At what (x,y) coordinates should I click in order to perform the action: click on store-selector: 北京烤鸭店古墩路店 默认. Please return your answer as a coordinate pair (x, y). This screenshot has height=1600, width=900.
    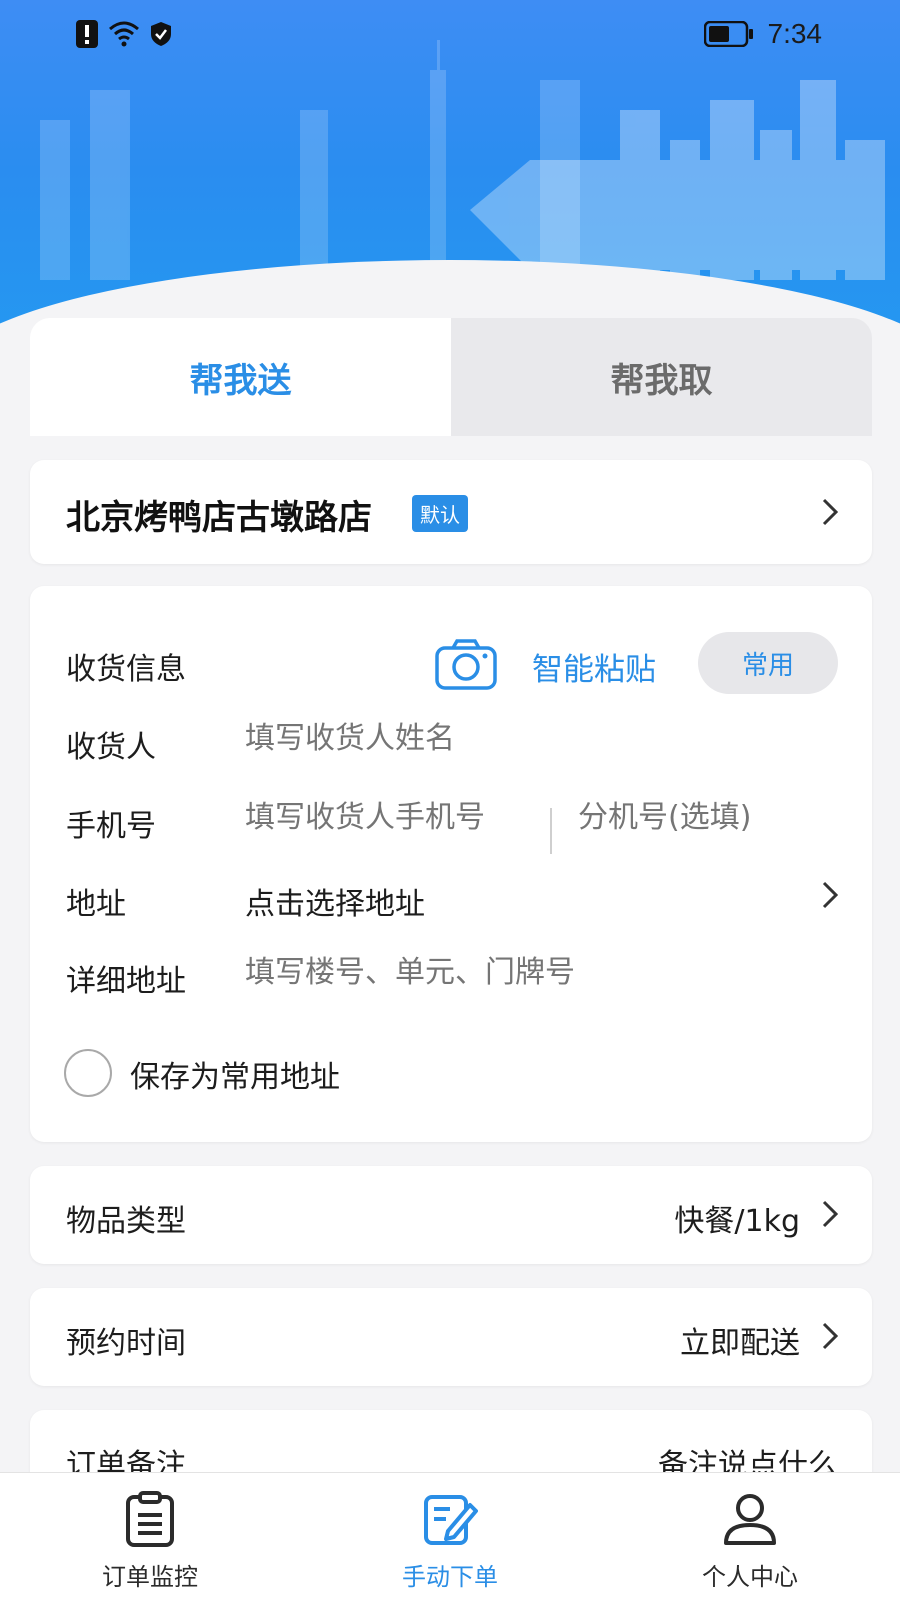
    Looking at the image, I should click on (451, 512).